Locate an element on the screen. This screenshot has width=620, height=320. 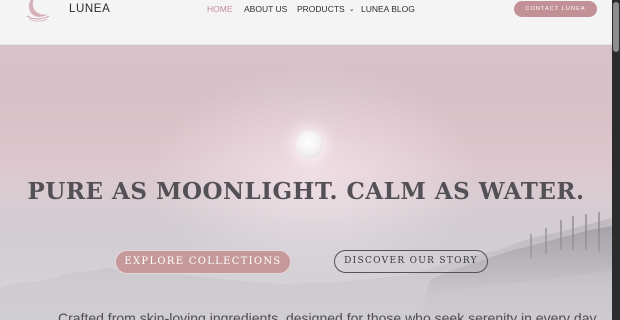
chevron-down-icon: ⌄ is located at coordinates (351, 9).